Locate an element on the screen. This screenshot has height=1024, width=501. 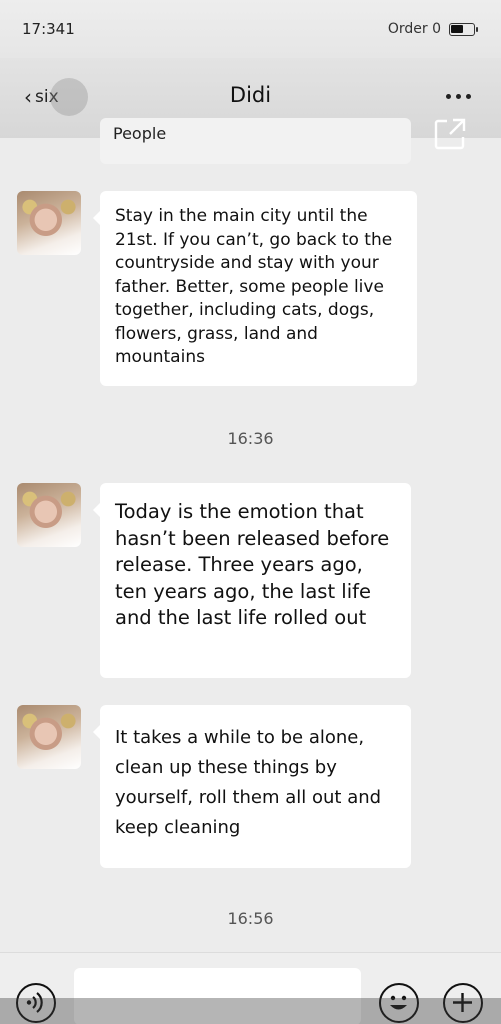
input-bar is located at coordinates (250, 988).